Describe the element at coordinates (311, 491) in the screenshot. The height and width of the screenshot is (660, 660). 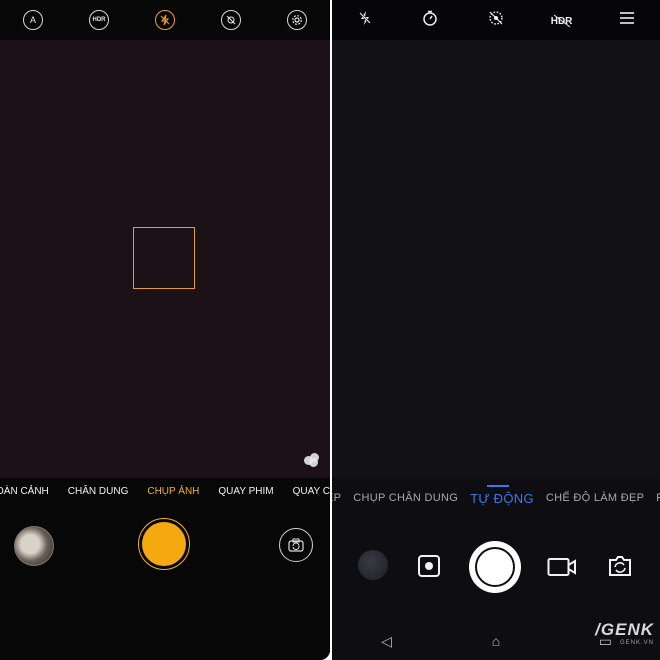
I see `mode-slow-motion: QUAY CHẬ` at that location.